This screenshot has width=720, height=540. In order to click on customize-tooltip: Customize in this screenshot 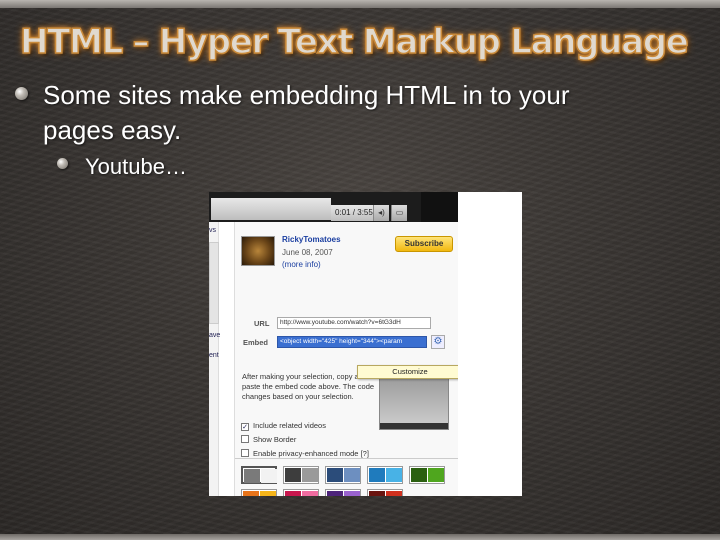, I will do `click(410, 372)`.